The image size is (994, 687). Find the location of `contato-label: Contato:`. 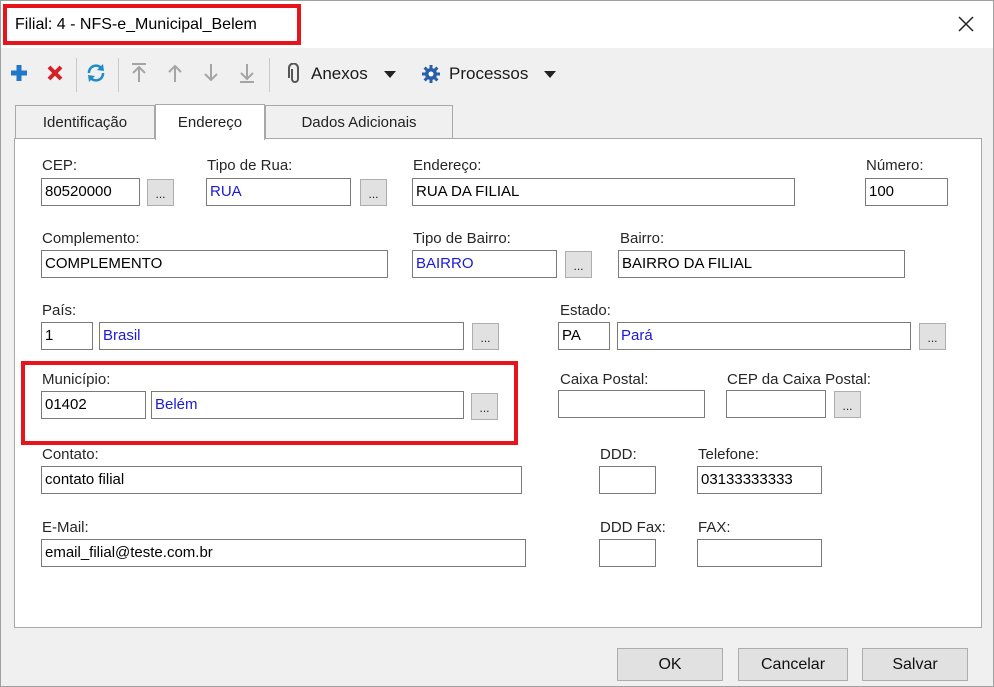

contato-label: Contato: is located at coordinates (70, 454).